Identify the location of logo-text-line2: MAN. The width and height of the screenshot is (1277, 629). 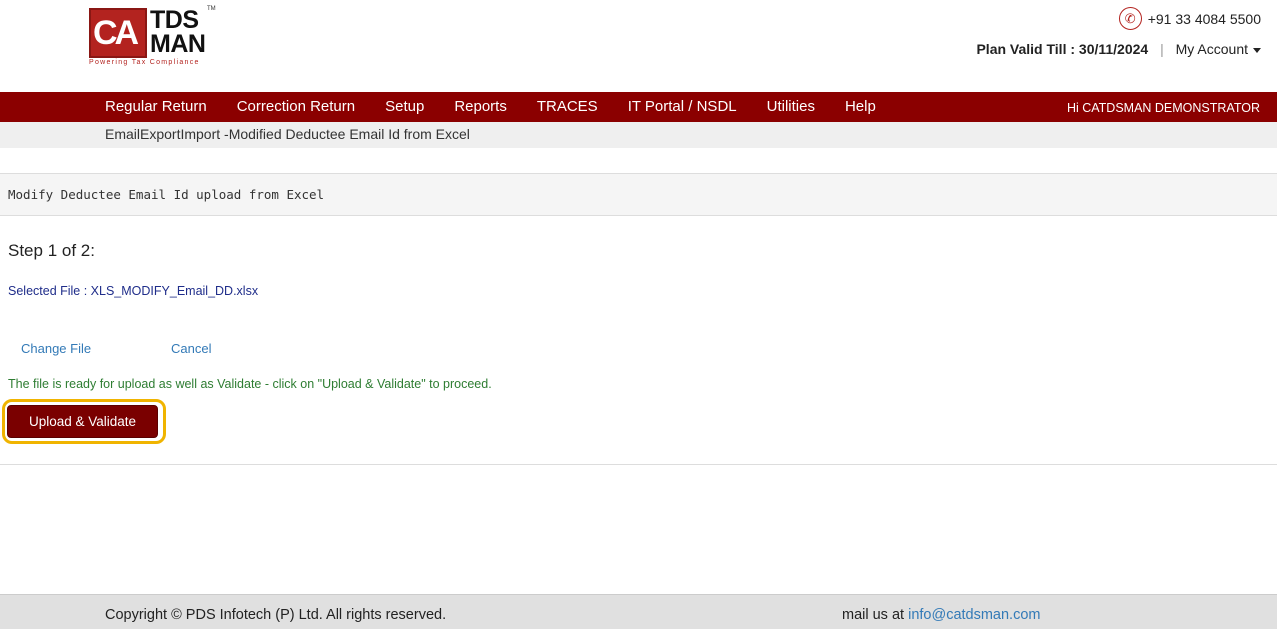
(178, 44).